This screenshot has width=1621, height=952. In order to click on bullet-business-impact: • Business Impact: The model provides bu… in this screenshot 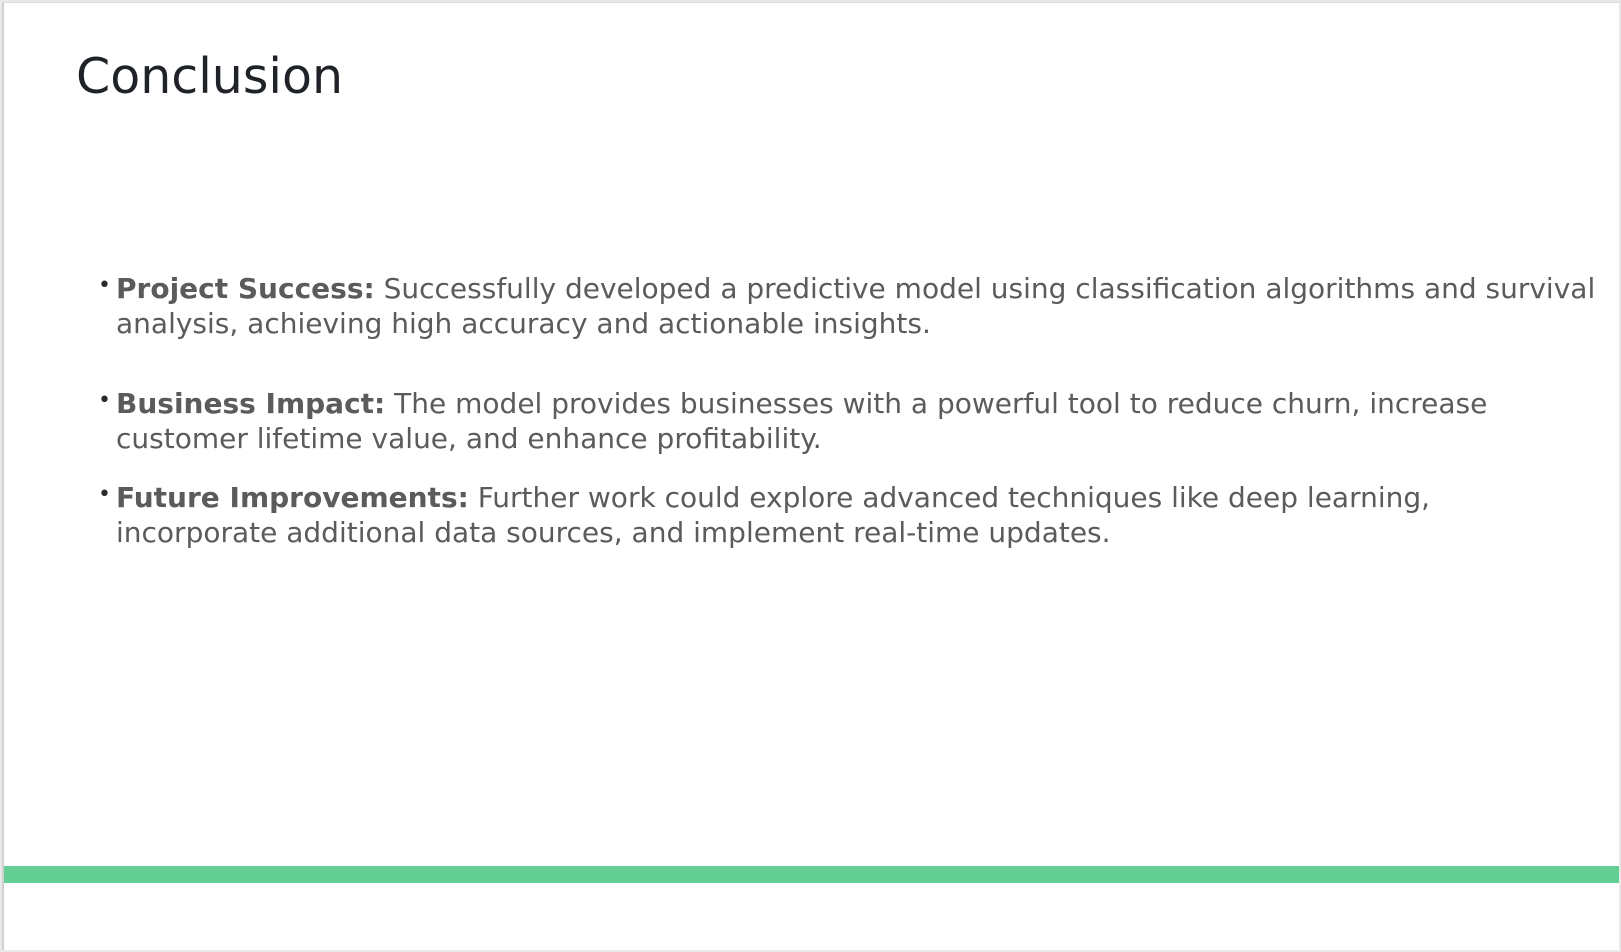, I will do `click(848, 421)`.